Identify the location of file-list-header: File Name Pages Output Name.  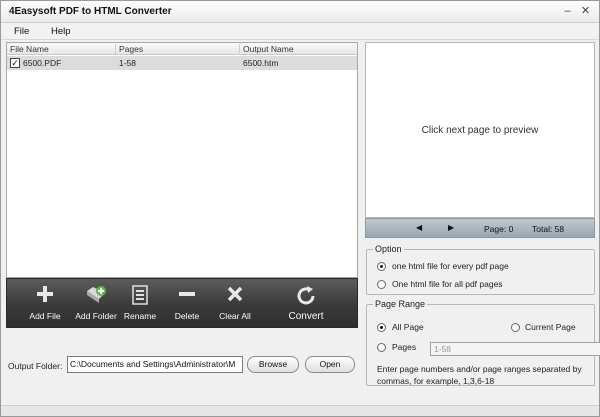
(182, 49).